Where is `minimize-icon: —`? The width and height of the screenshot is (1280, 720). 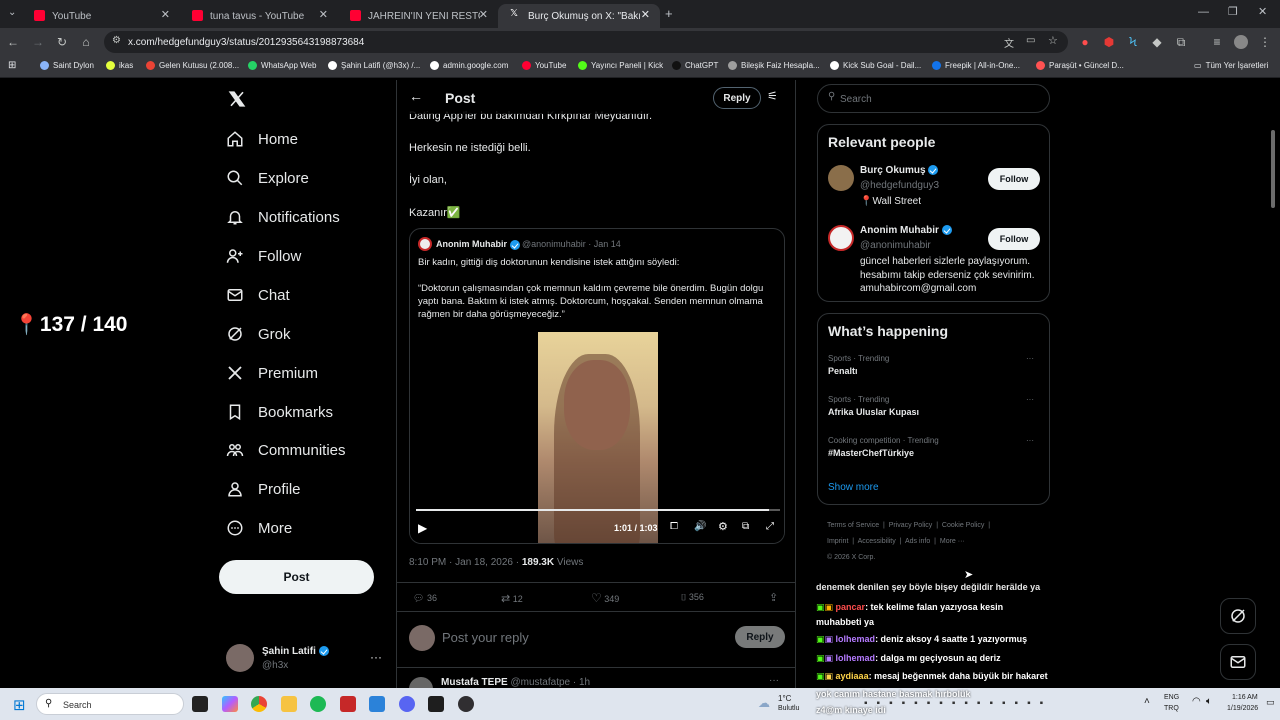
minimize-icon: — is located at coordinates (1203, 12).